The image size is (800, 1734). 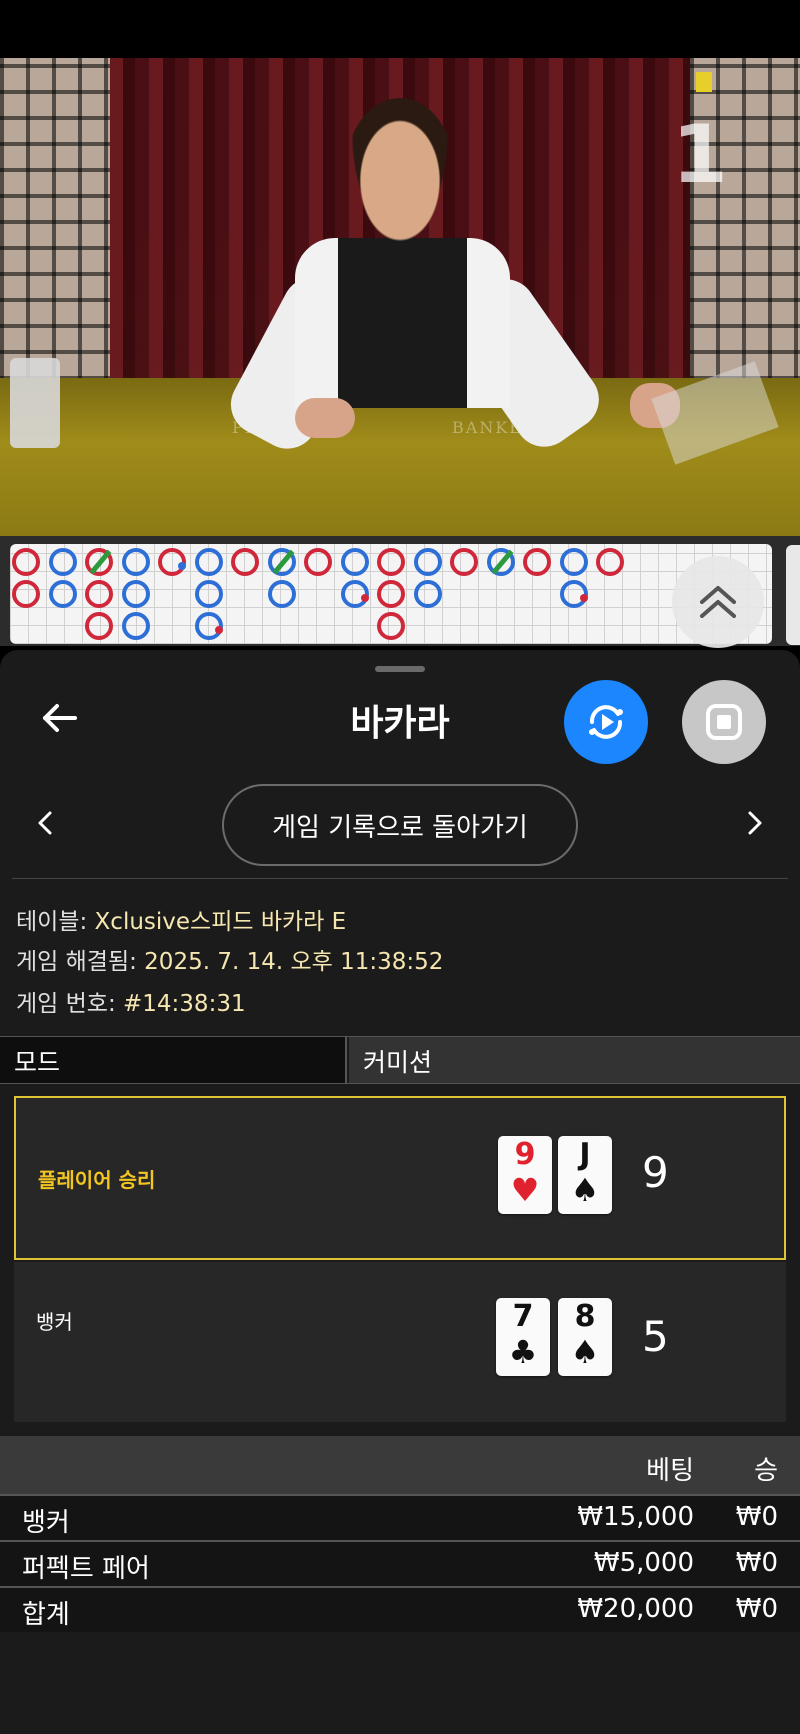 I want to click on next-game-button, so click(x=755, y=823).